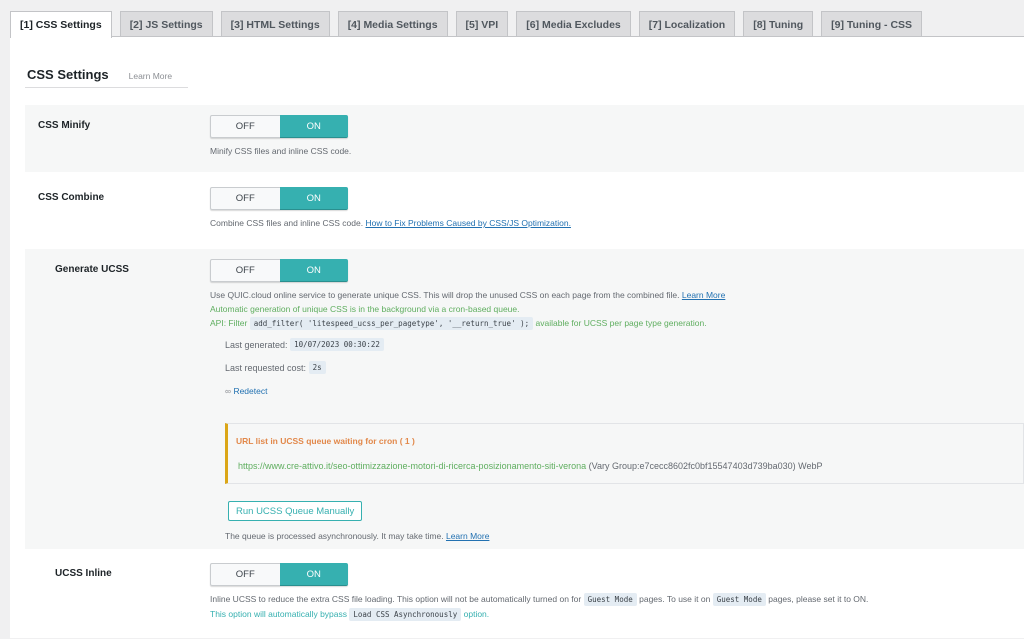 This screenshot has width=1024, height=639. I want to click on bypass-code: Load CSS Asynchronously, so click(405, 614).